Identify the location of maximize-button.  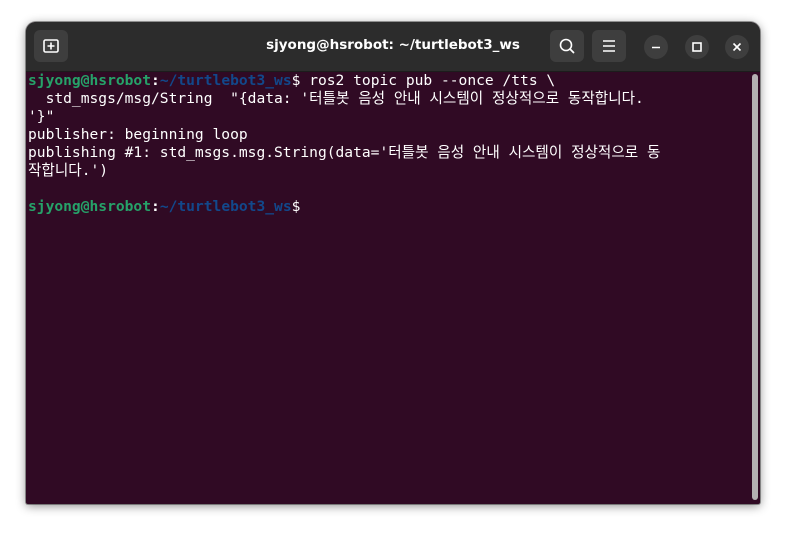
(697, 47).